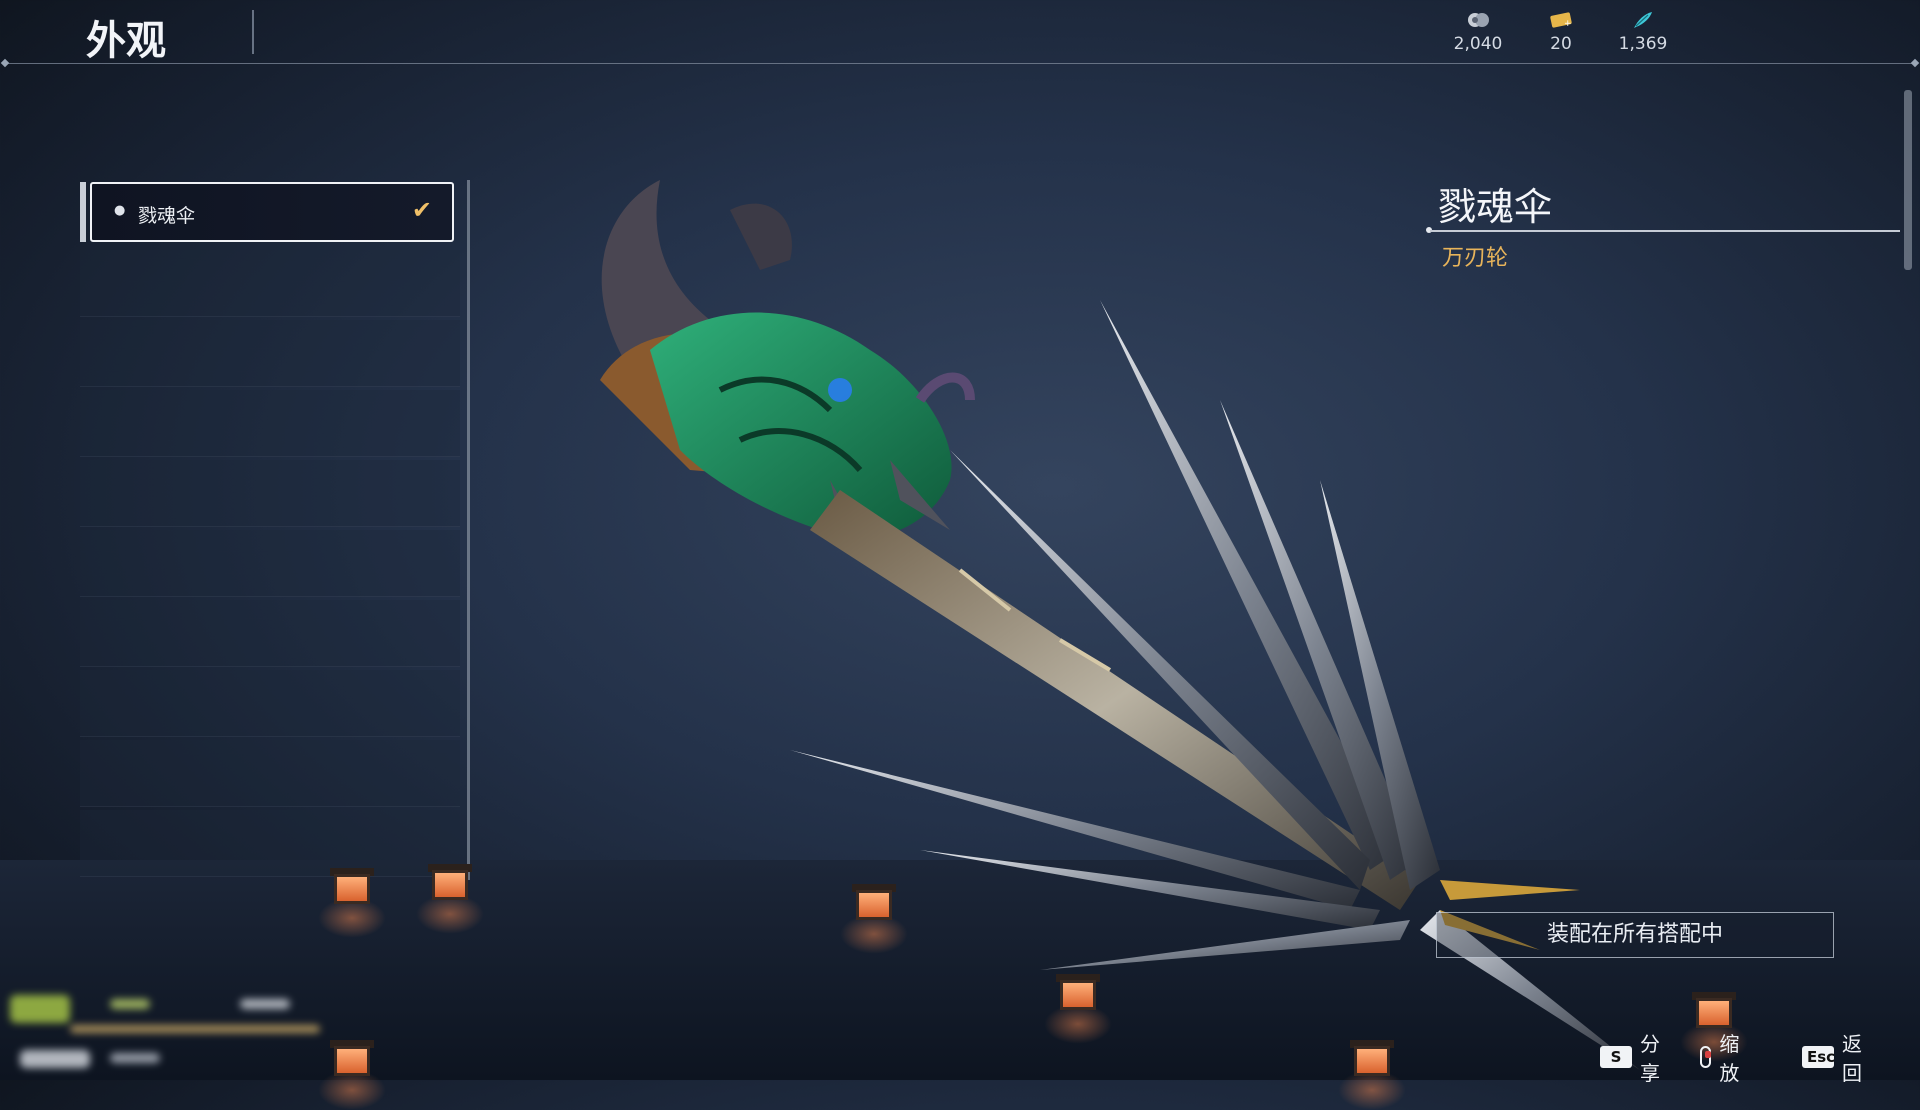  What do you see at coordinates (1908, 180) in the screenshot?
I see `right-scrollbar` at bounding box center [1908, 180].